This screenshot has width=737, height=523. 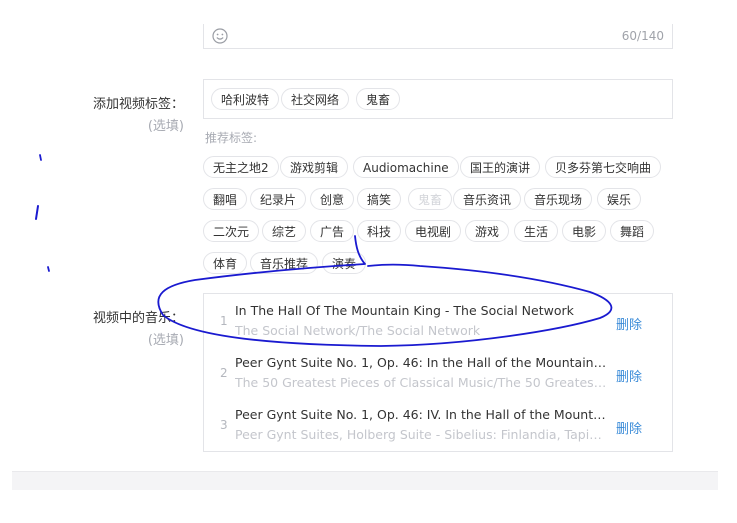 What do you see at coordinates (487, 199) in the screenshot?
I see `recommended-tag: 音乐资讯` at bounding box center [487, 199].